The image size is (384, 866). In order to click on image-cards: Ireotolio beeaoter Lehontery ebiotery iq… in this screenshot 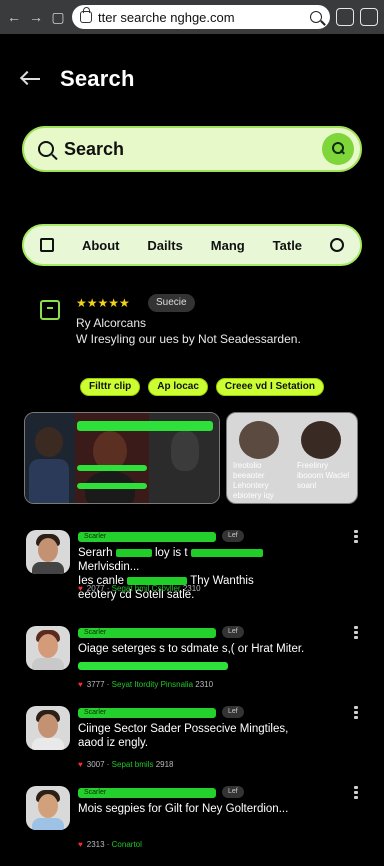, I will do `click(192, 458)`.